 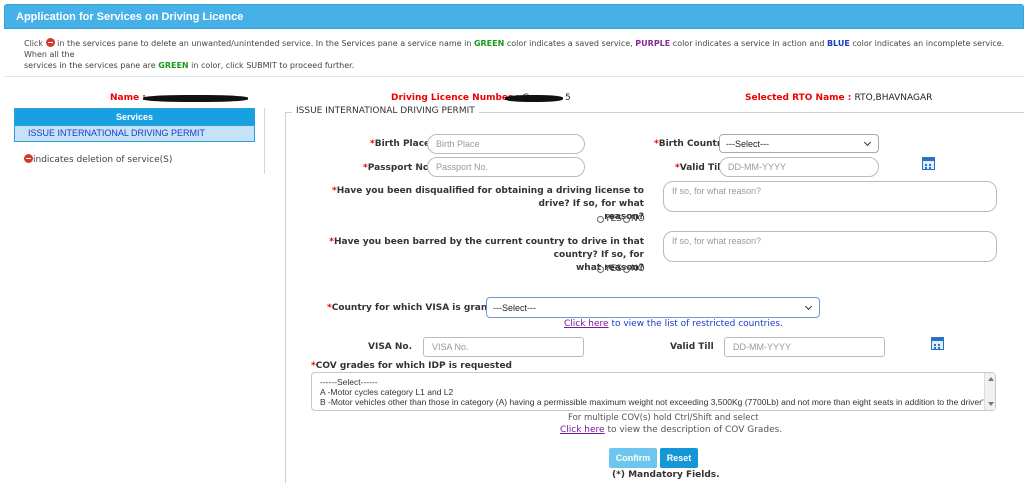 I want to click on visa-valid-till-label: Valid Till, so click(x=692, y=347).